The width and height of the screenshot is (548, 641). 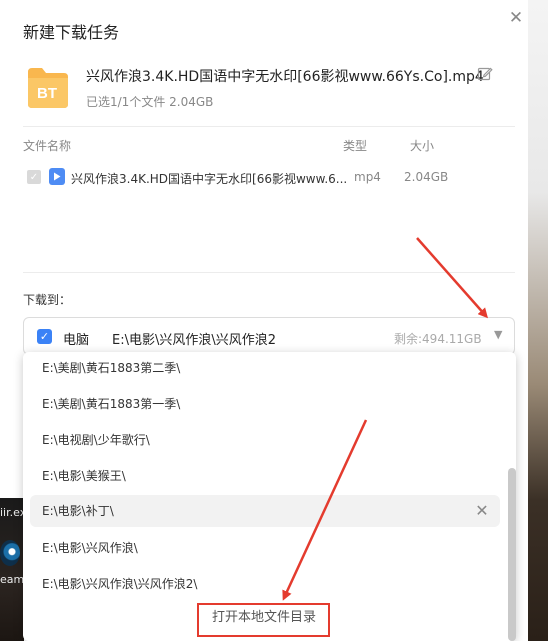 I want to click on dialog-title: 新建下载任务, so click(x=71, y=32).